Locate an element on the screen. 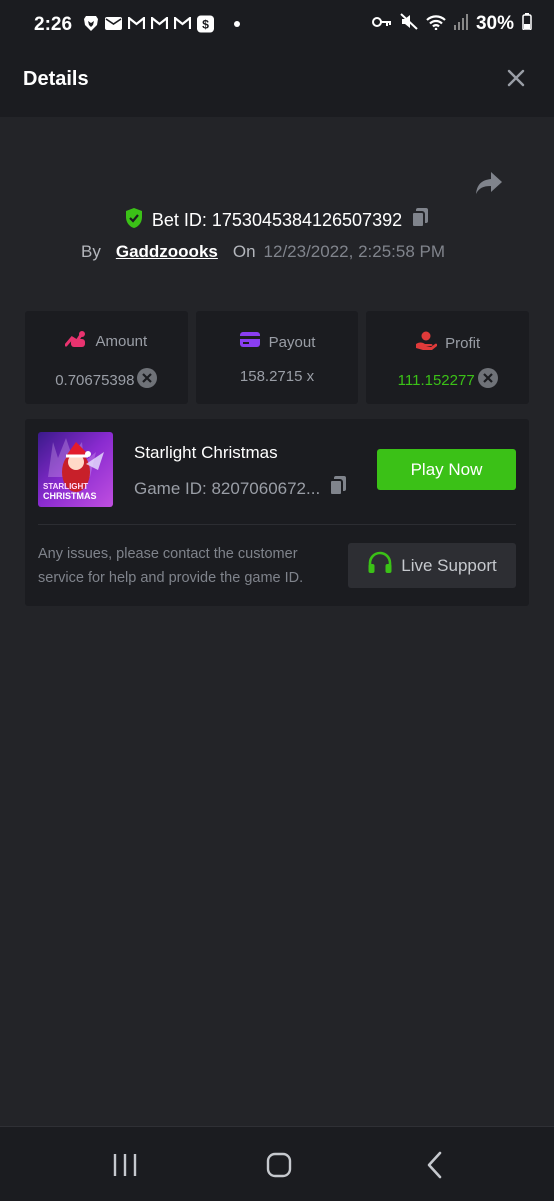  wifi-icon is located at coordinates (436, 24).